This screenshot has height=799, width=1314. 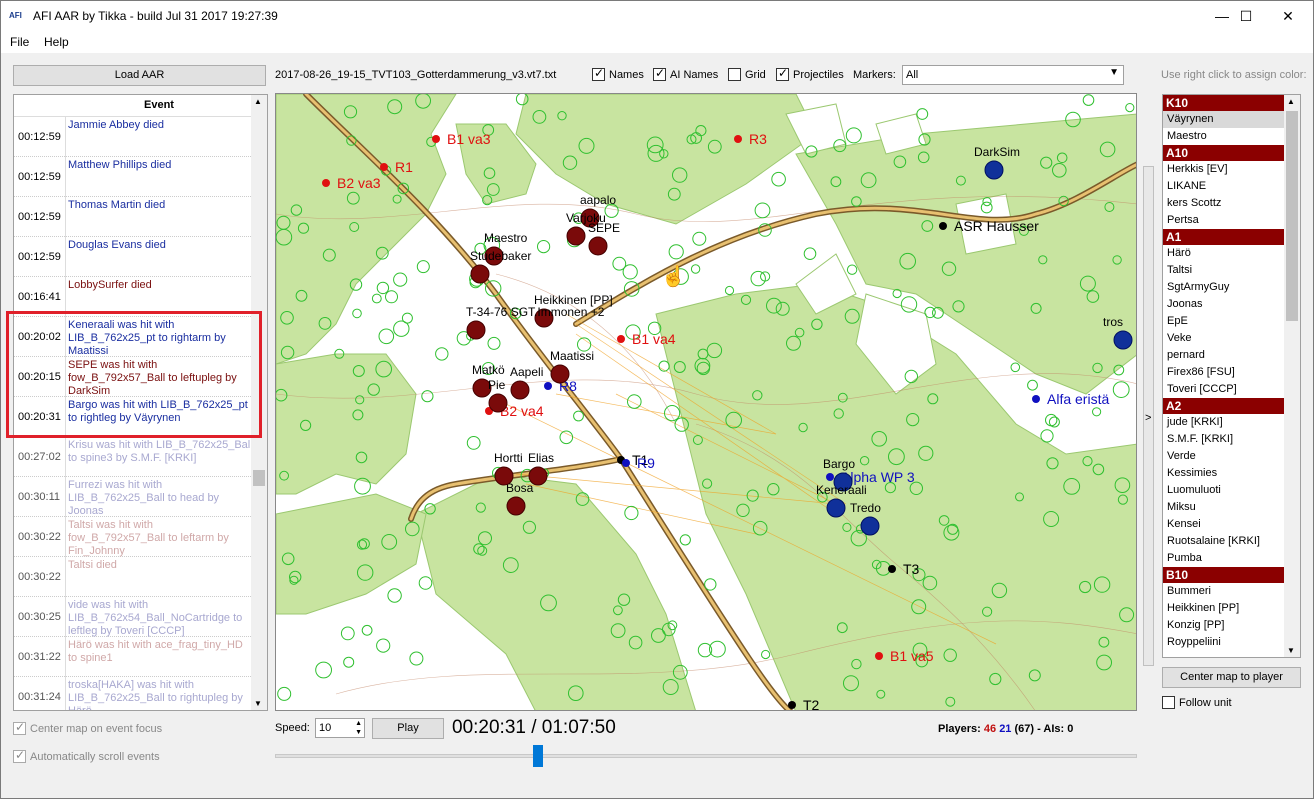 I want to click on unit-list-item: Pertsa, so click(x=1223, y=220).